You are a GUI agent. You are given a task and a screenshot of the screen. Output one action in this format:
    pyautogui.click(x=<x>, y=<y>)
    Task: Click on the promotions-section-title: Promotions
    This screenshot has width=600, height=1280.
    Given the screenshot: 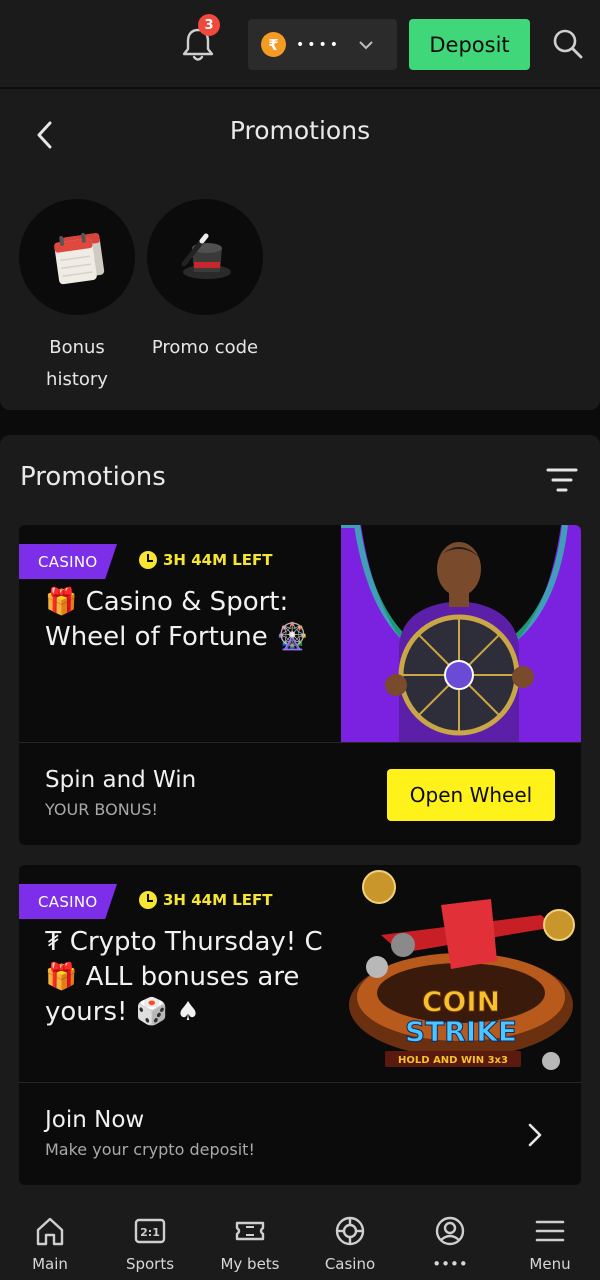 What is the action you would take?
    pyautogui.click(x=93, y=477)
    